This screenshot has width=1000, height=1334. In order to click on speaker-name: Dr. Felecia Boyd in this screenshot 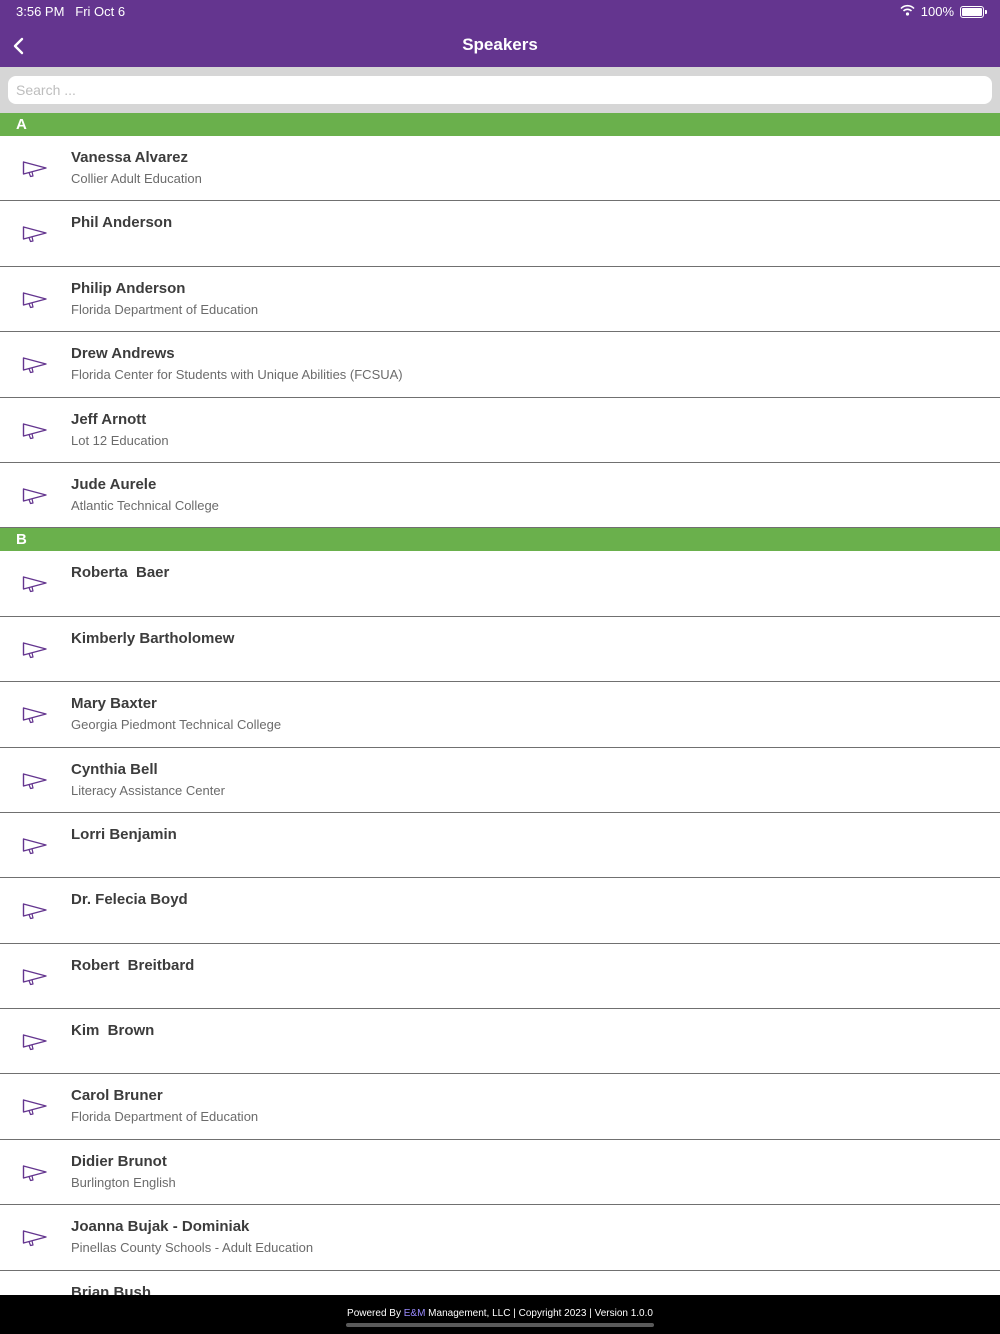, I will do `click(129, 900)`.